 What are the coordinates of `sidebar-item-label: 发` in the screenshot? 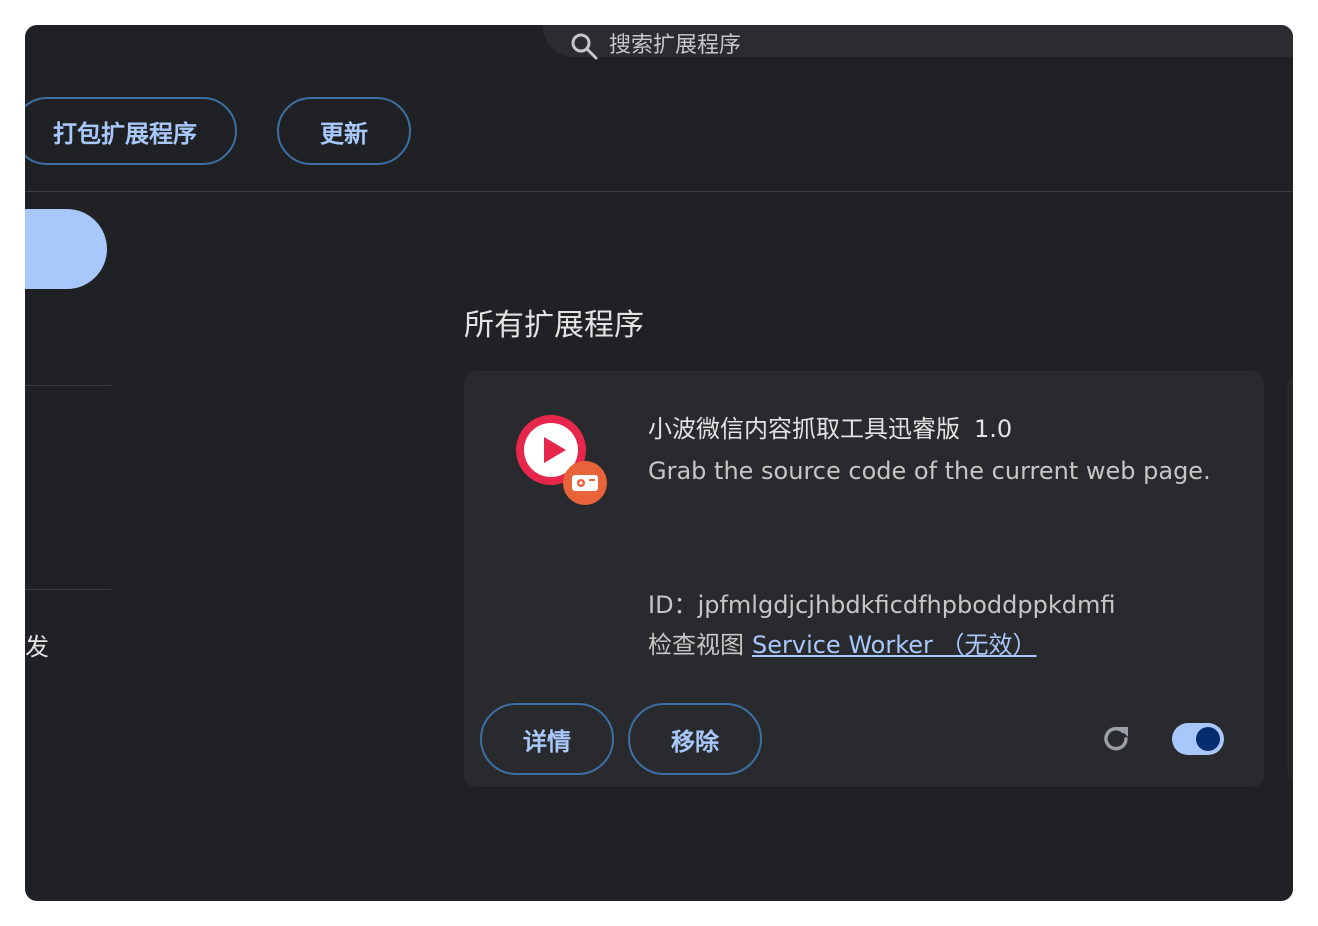 It's located at (37, 644).